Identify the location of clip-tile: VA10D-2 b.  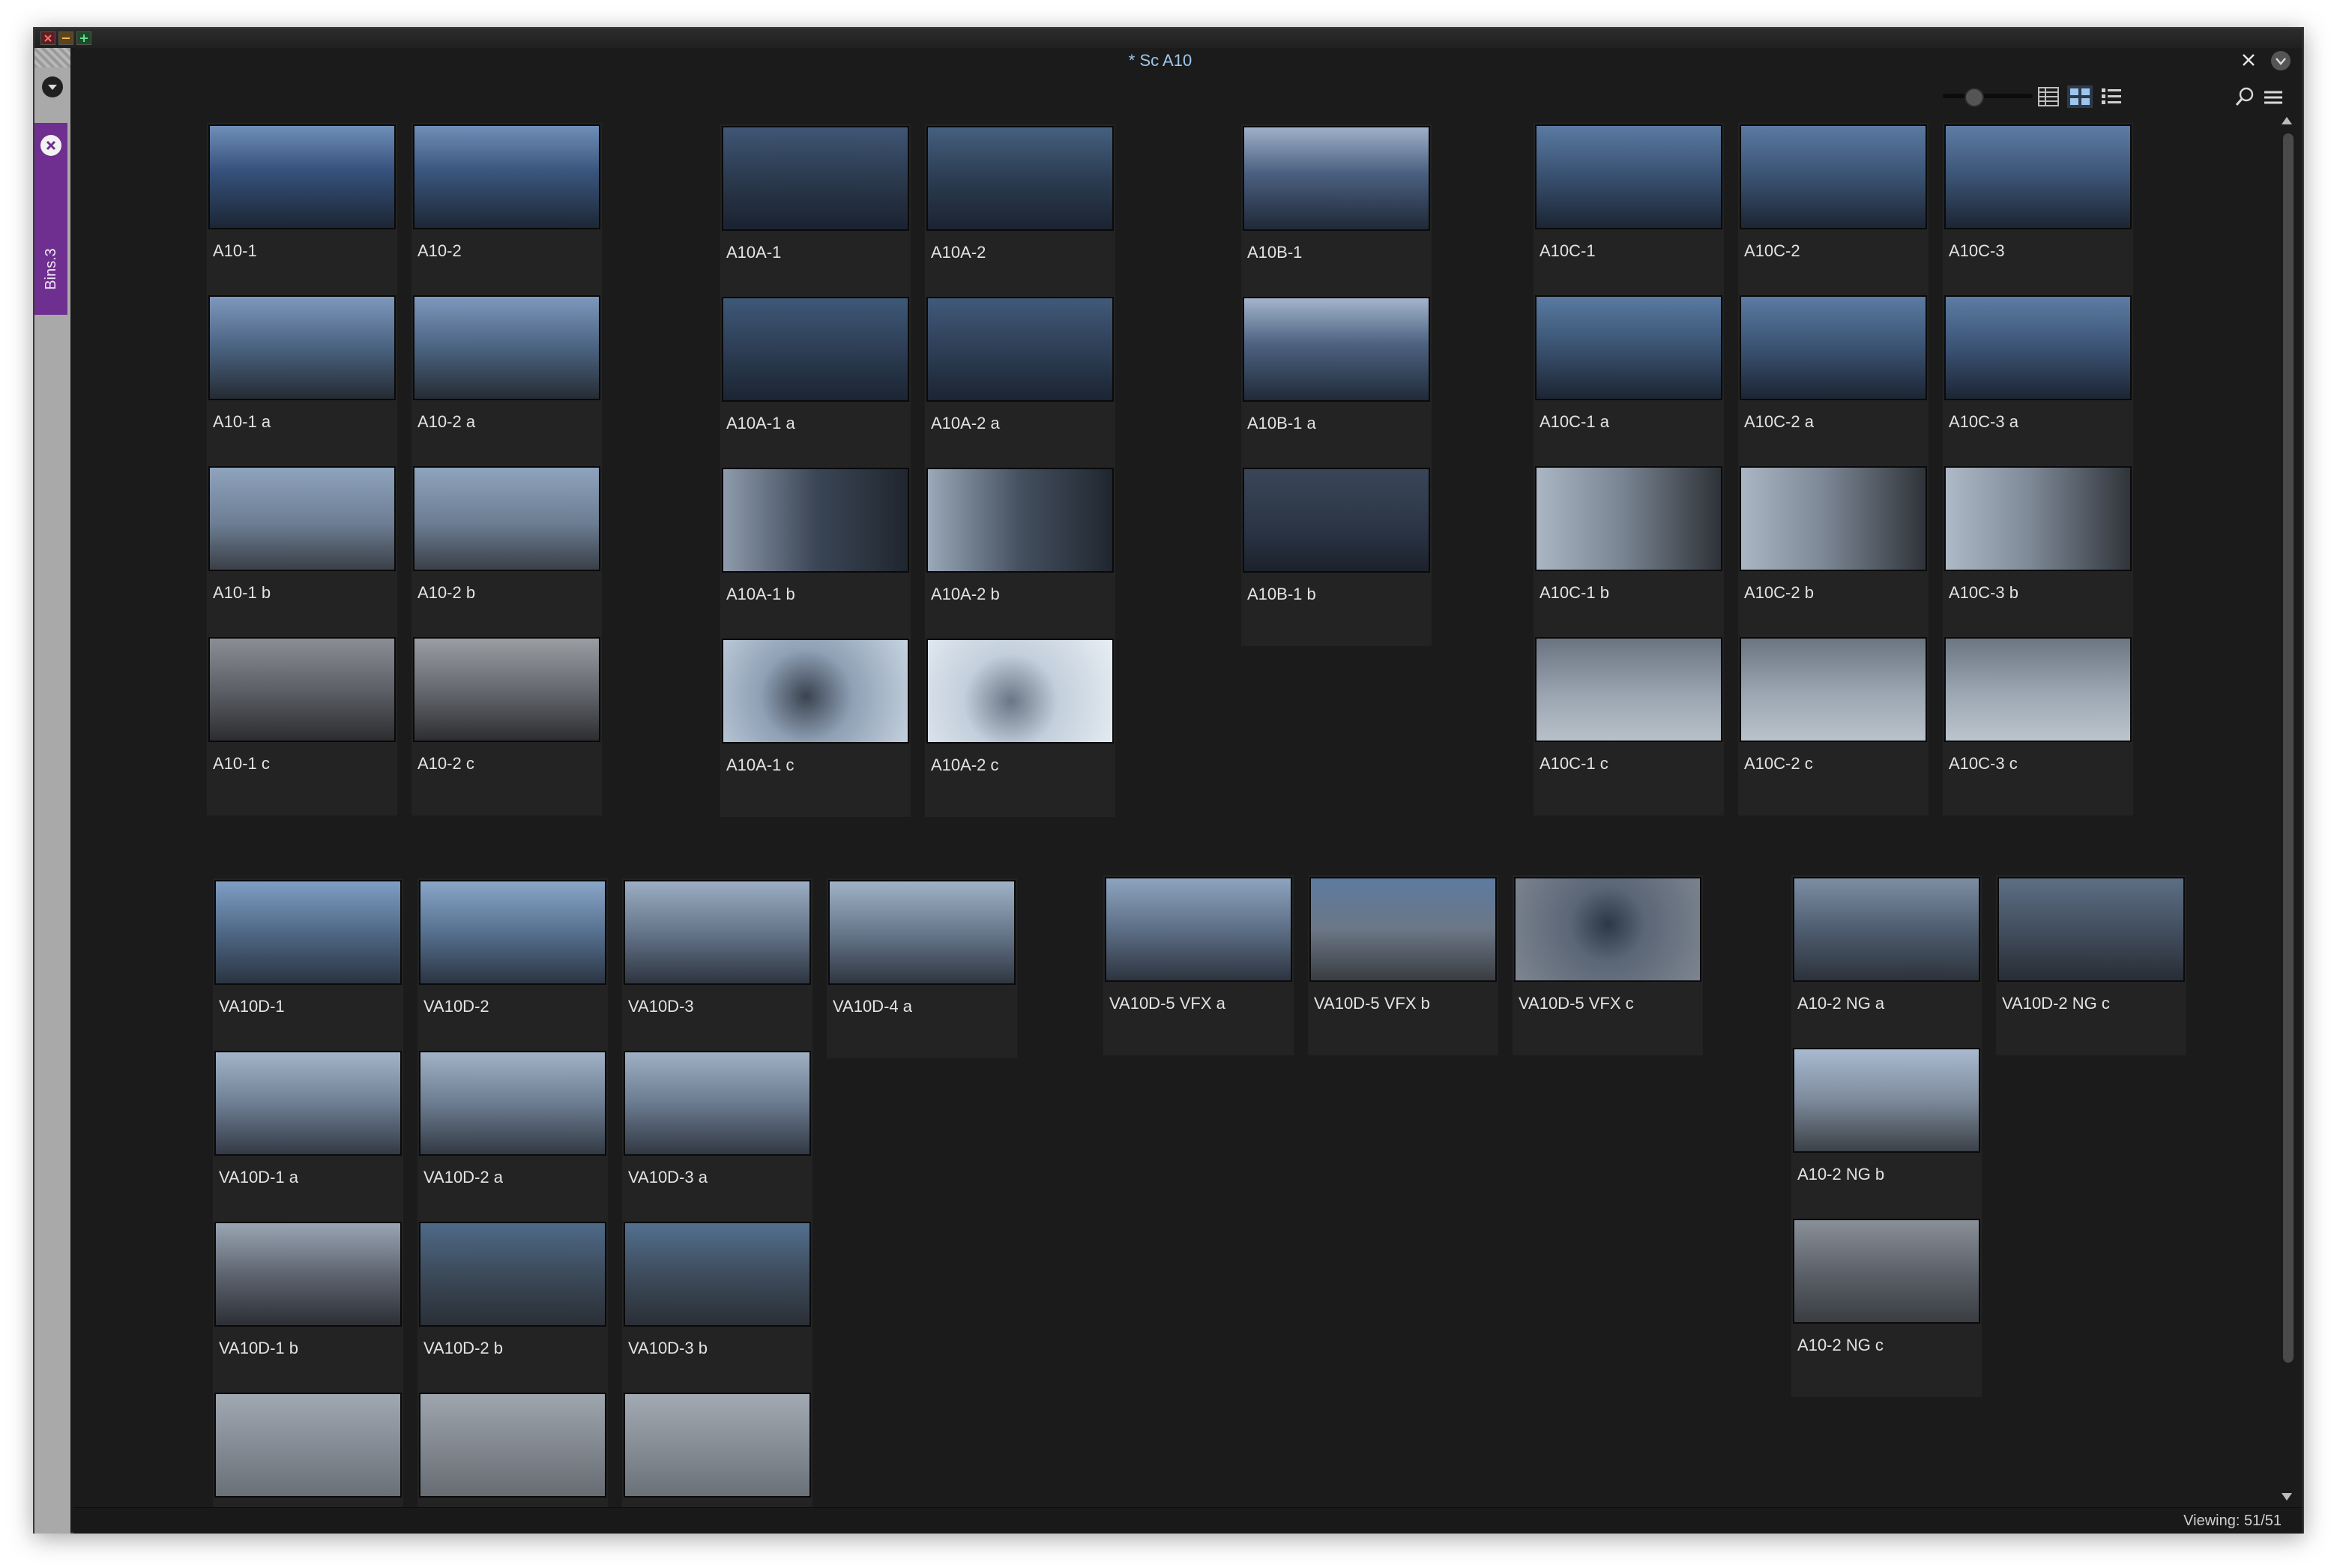
(512, 1310).